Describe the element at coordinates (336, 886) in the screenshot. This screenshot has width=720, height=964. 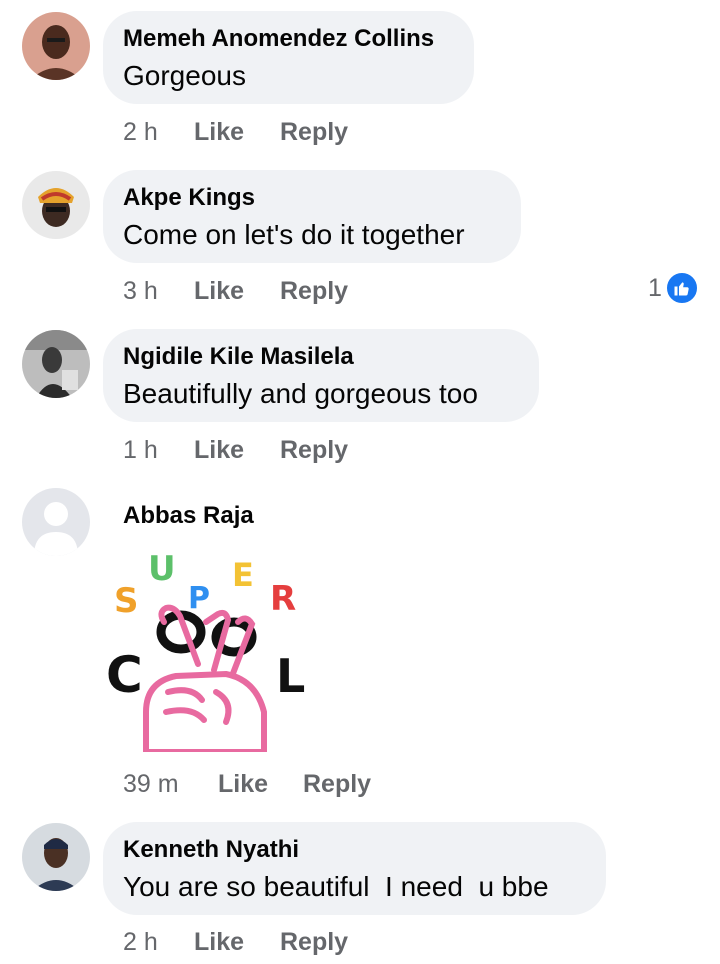
I see `comment-text: You are so beautiful I need u bbe` at that location.